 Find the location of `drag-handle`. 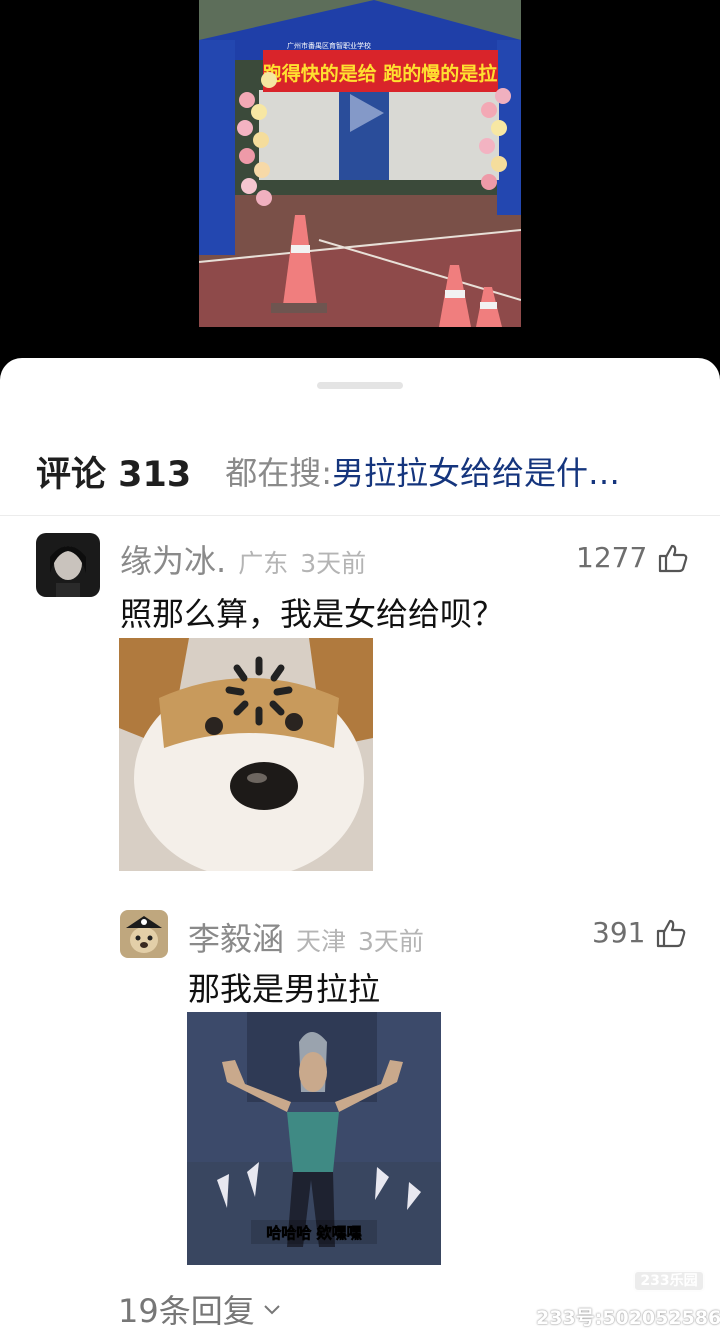

drag-handle is located at coordinates (360, 385).